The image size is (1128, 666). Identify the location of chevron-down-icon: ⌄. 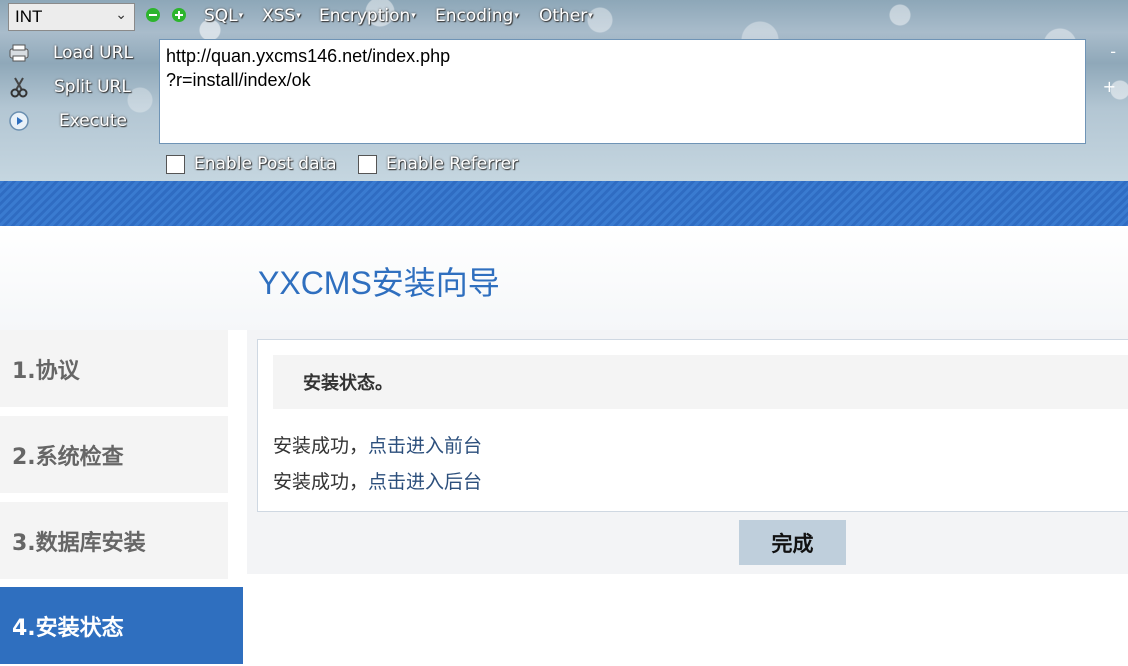
(121, 14).